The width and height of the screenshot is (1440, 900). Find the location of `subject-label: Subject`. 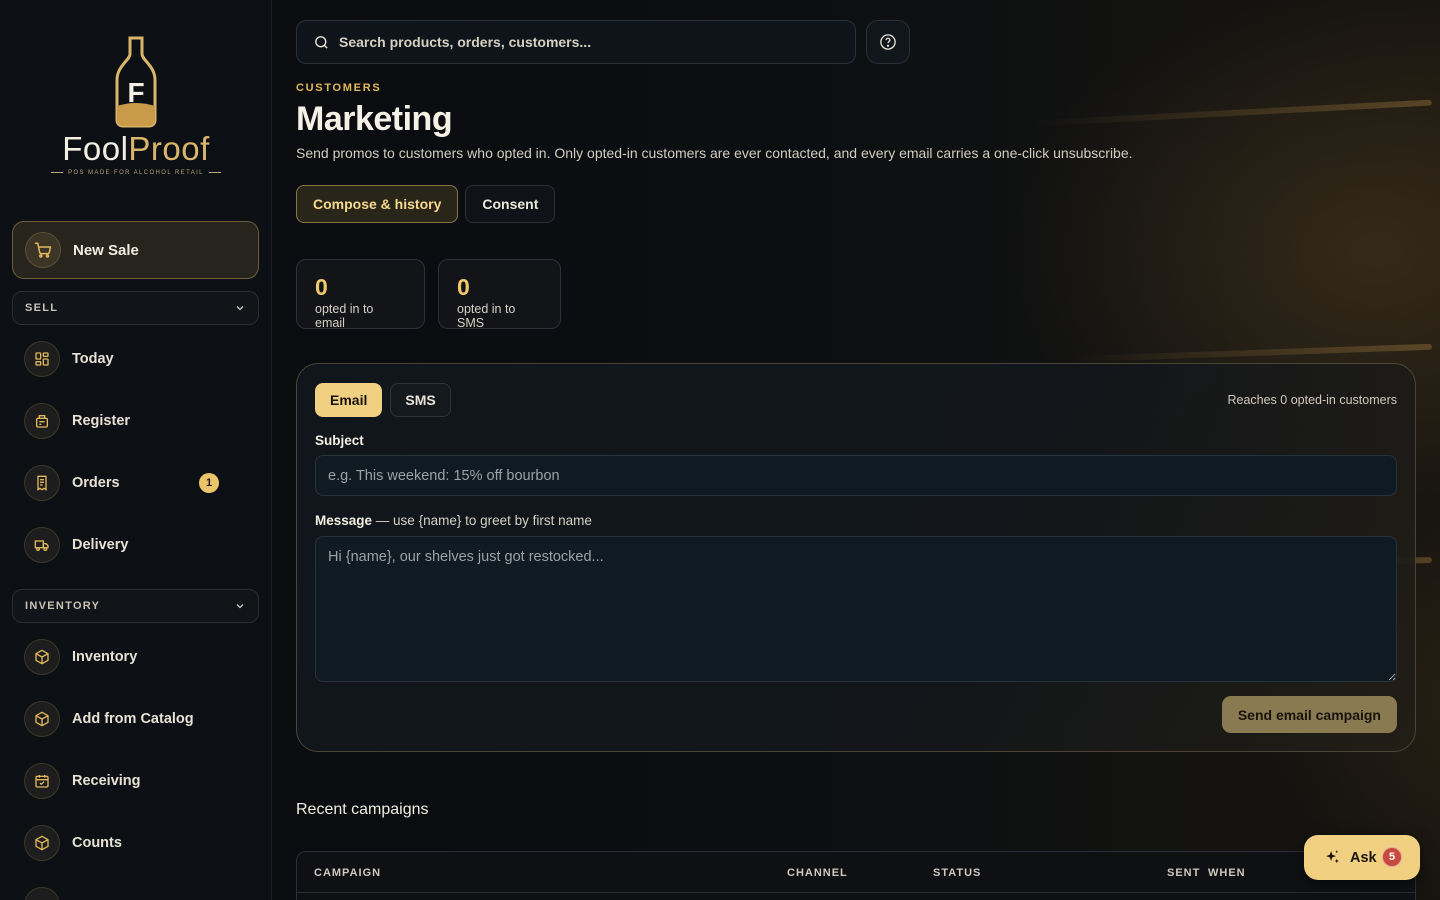

subject-label: Subject is located at coordinates (339, 440).